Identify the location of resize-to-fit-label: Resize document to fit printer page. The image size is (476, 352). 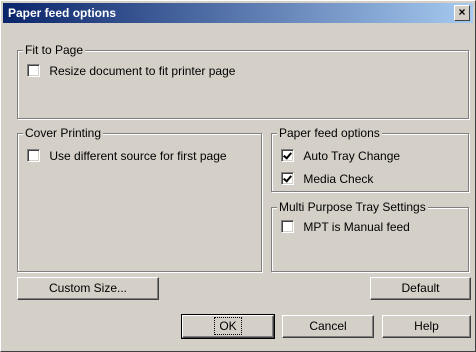
(142, 71).